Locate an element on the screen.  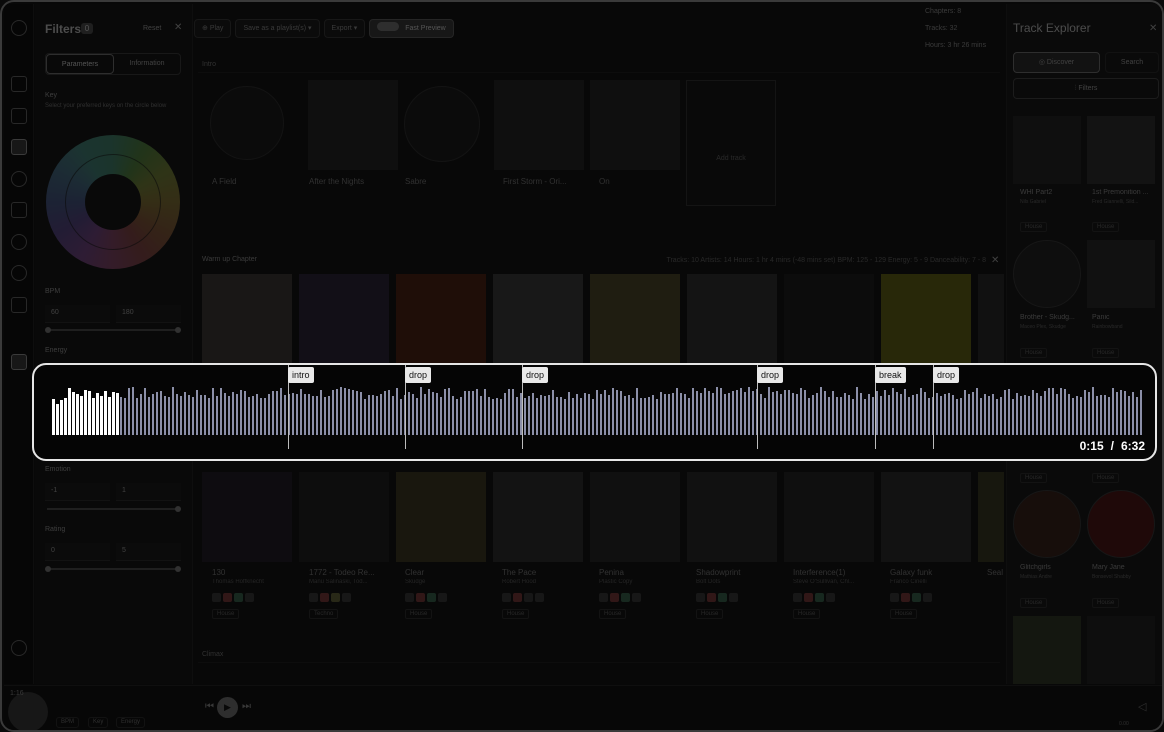
waveform-preview-panel: intro drop drop drop break drop 0:15 / 6:32 is located at coordinates (594, 412).